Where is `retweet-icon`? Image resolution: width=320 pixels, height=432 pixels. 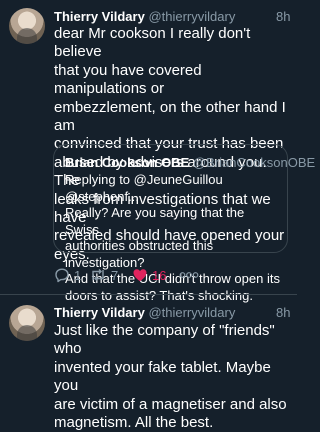
retweet-icon is located at coordinates (98, 275).